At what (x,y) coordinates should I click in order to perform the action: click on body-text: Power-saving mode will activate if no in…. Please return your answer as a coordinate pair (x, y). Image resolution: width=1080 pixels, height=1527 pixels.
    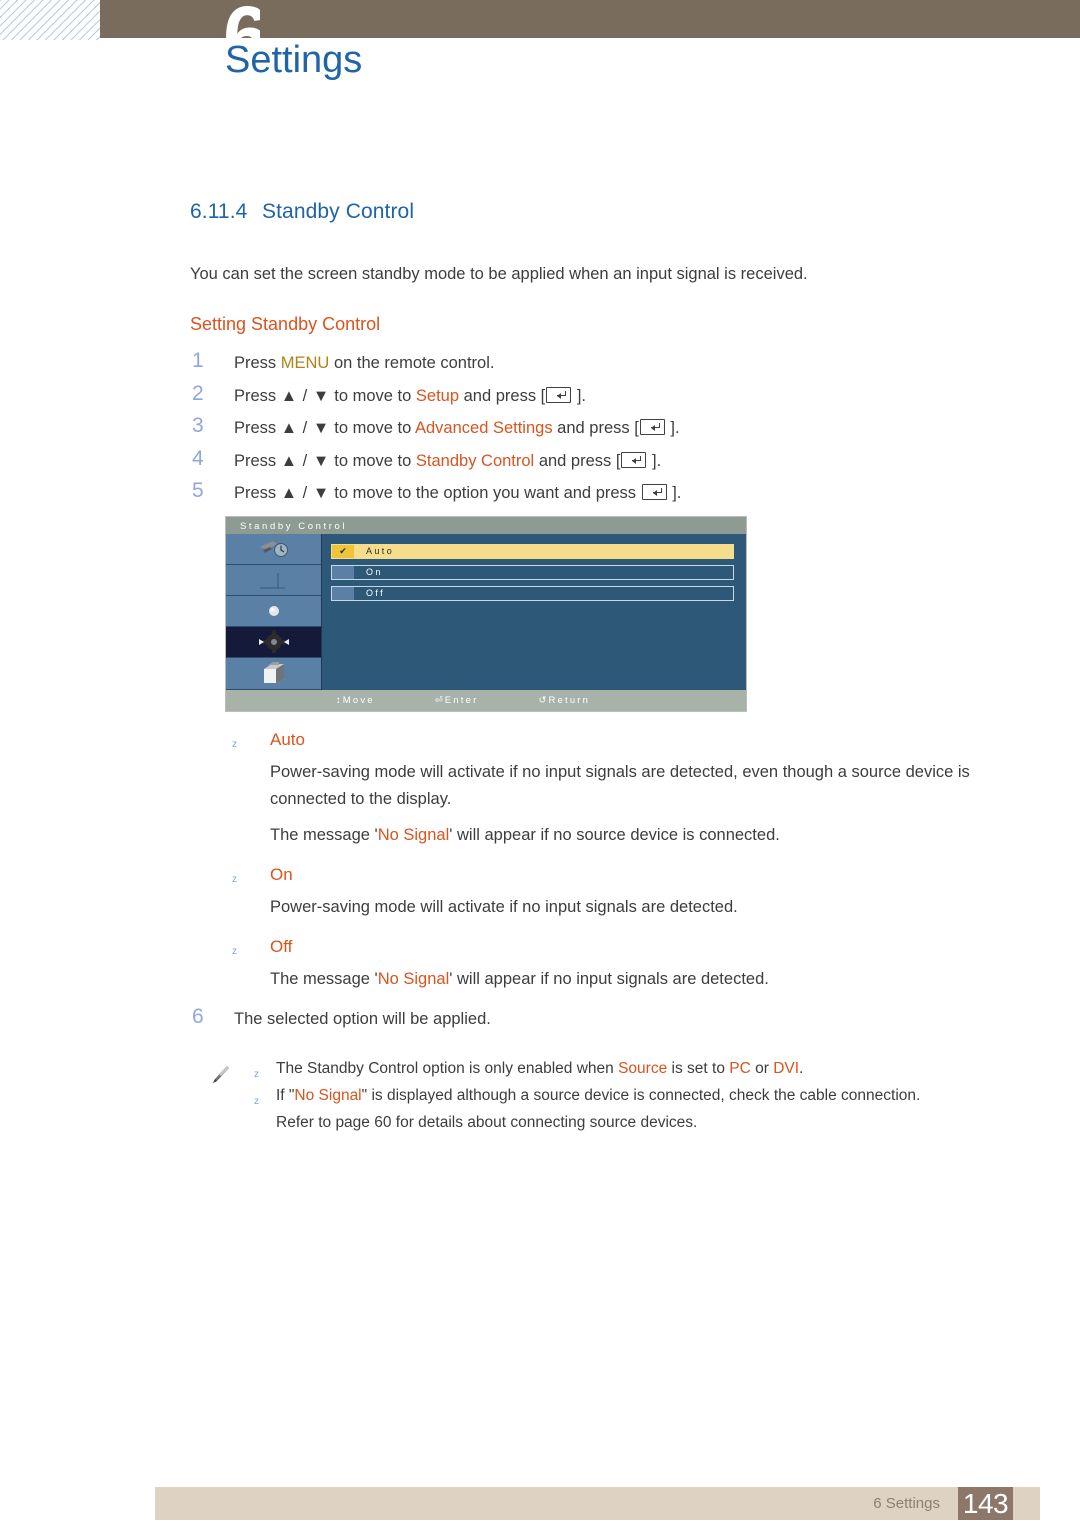
    Looking at the image, I should click on (620, 785).